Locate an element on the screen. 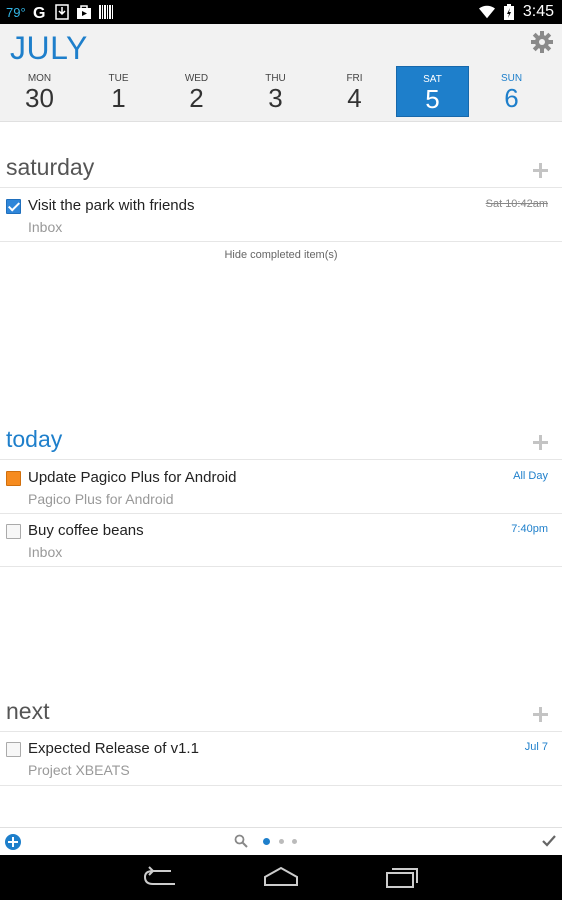 Image resolution: width=562 pixels, height=900 pixels. download-icon is located at coordinates (62, 12).